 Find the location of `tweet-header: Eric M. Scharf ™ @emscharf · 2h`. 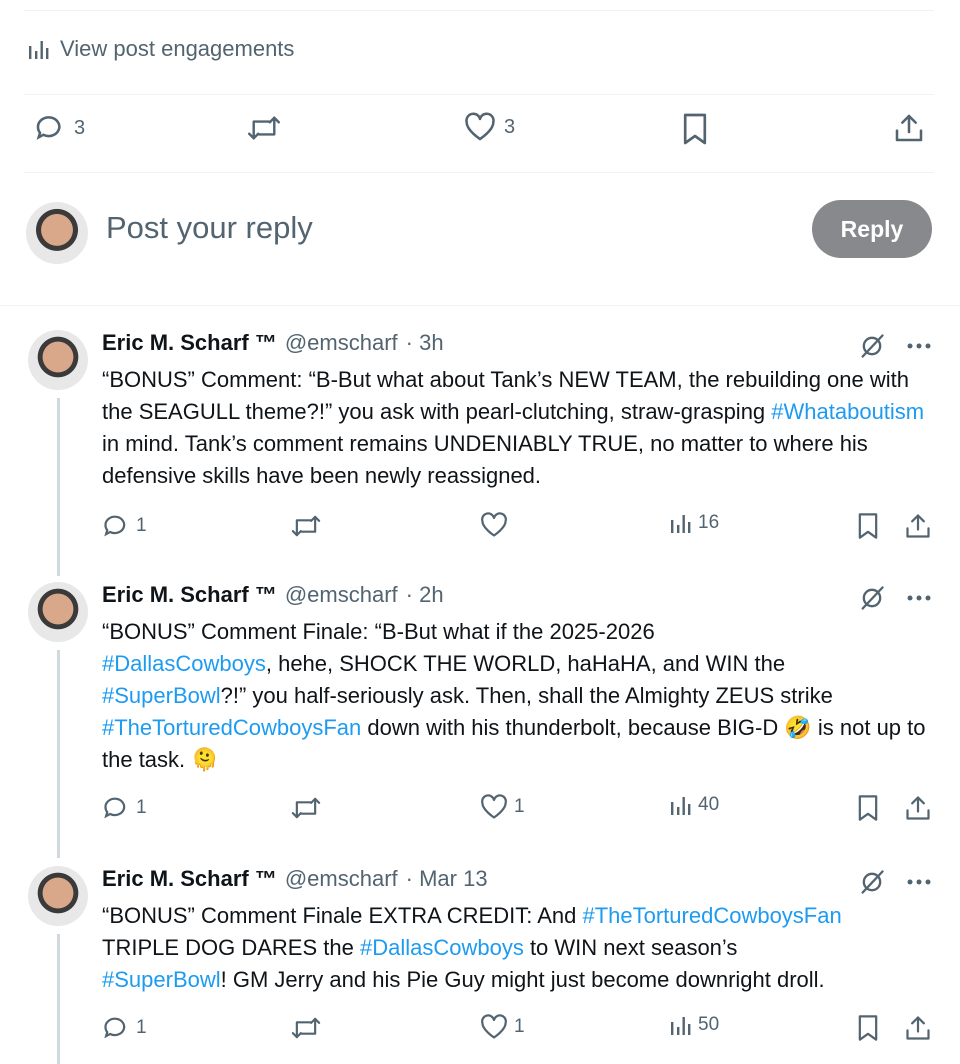

tweet-header: Eric M. Scharf ™ @emscharf · 2h is located at coordinates (273, 595).